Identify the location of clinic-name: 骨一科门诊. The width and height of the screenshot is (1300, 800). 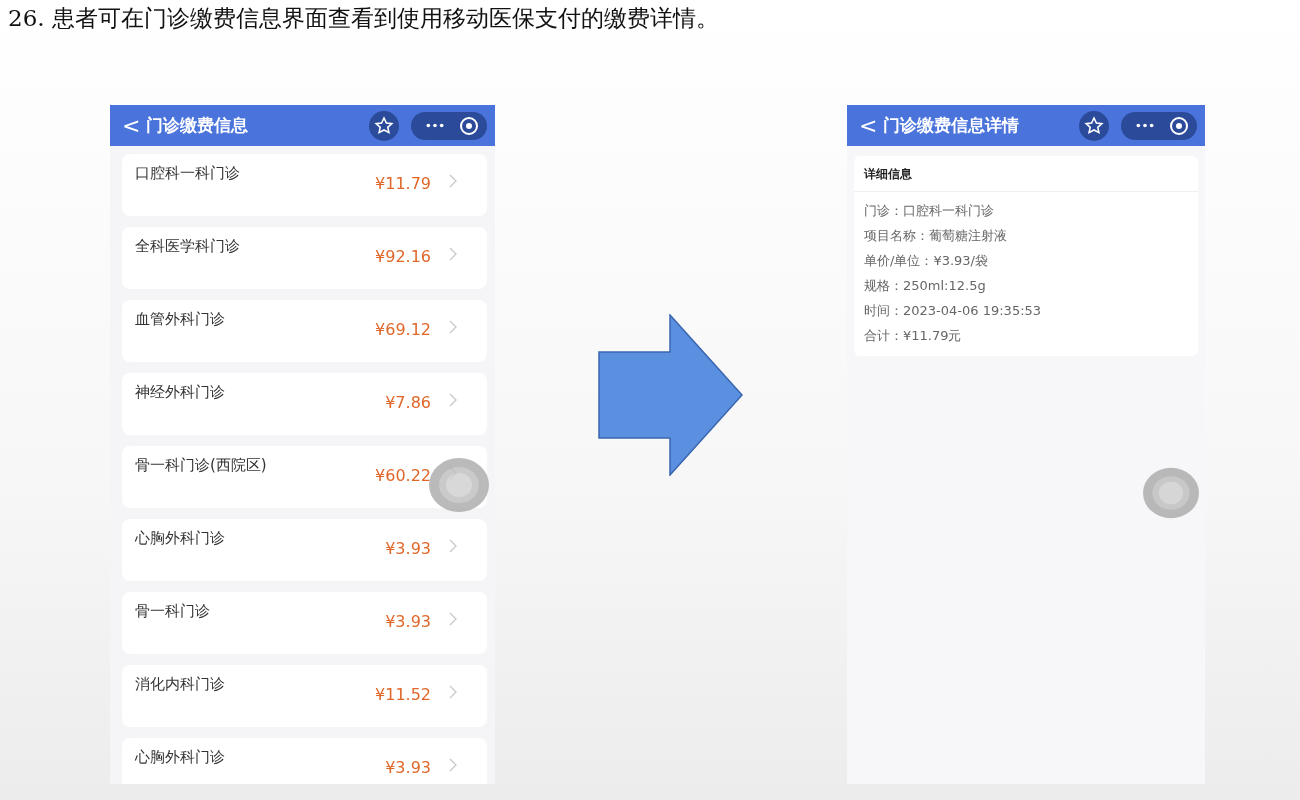
(172, 611).